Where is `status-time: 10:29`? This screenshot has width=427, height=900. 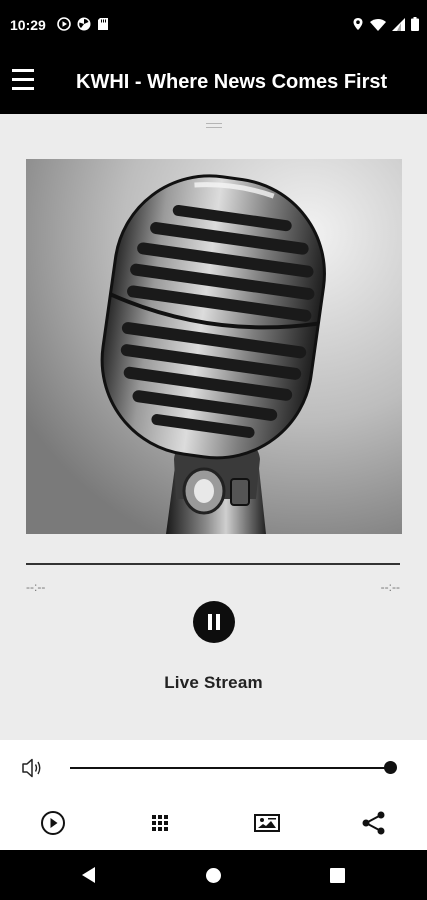
status-time: 10:29 is located at coordinates (28, 25).